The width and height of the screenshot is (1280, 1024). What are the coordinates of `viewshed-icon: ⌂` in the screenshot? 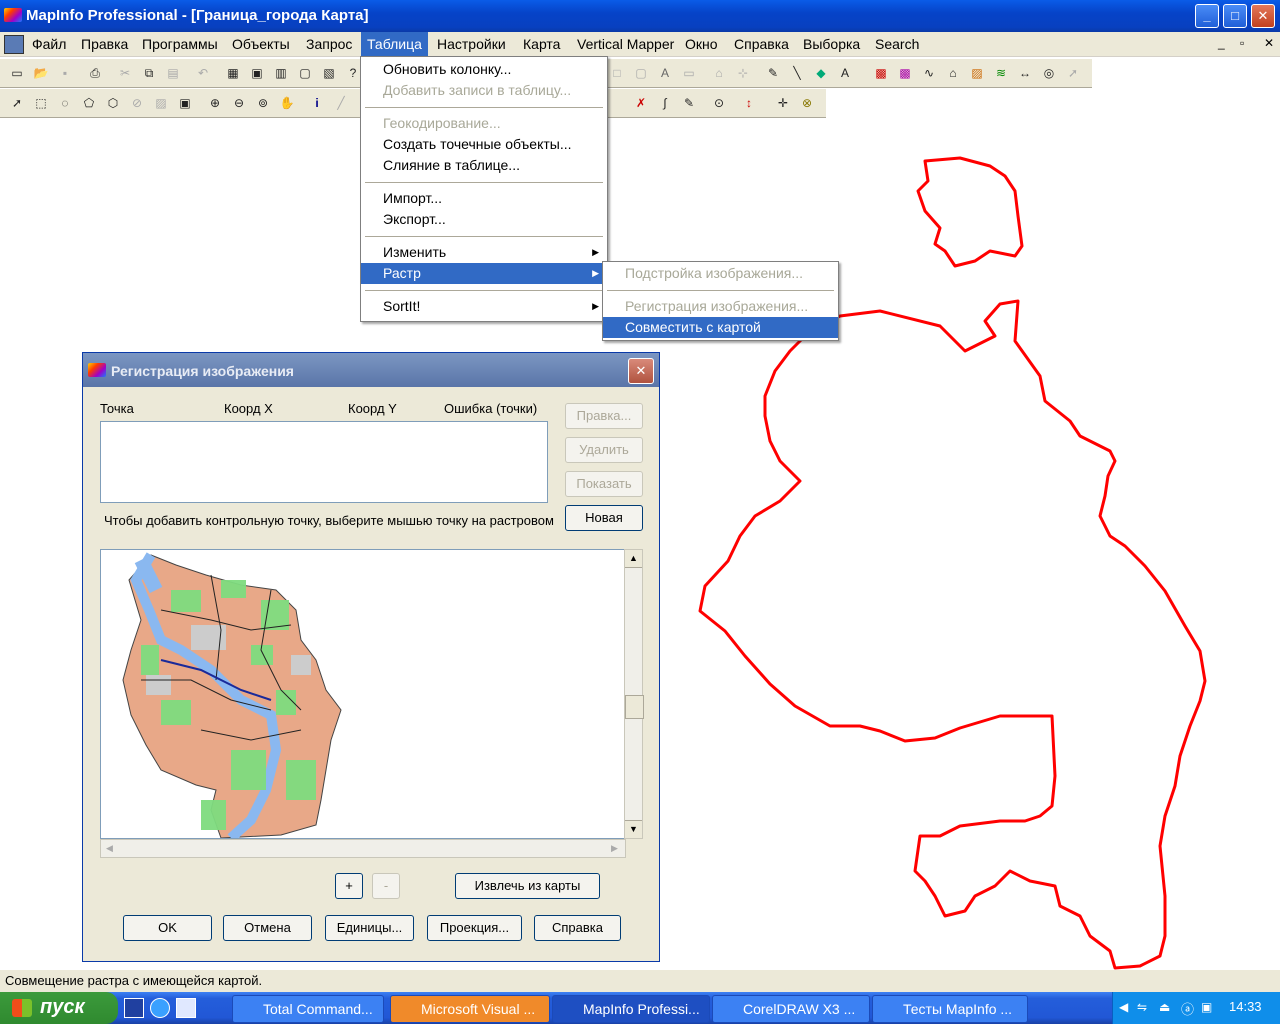 It's located at (953, 73).